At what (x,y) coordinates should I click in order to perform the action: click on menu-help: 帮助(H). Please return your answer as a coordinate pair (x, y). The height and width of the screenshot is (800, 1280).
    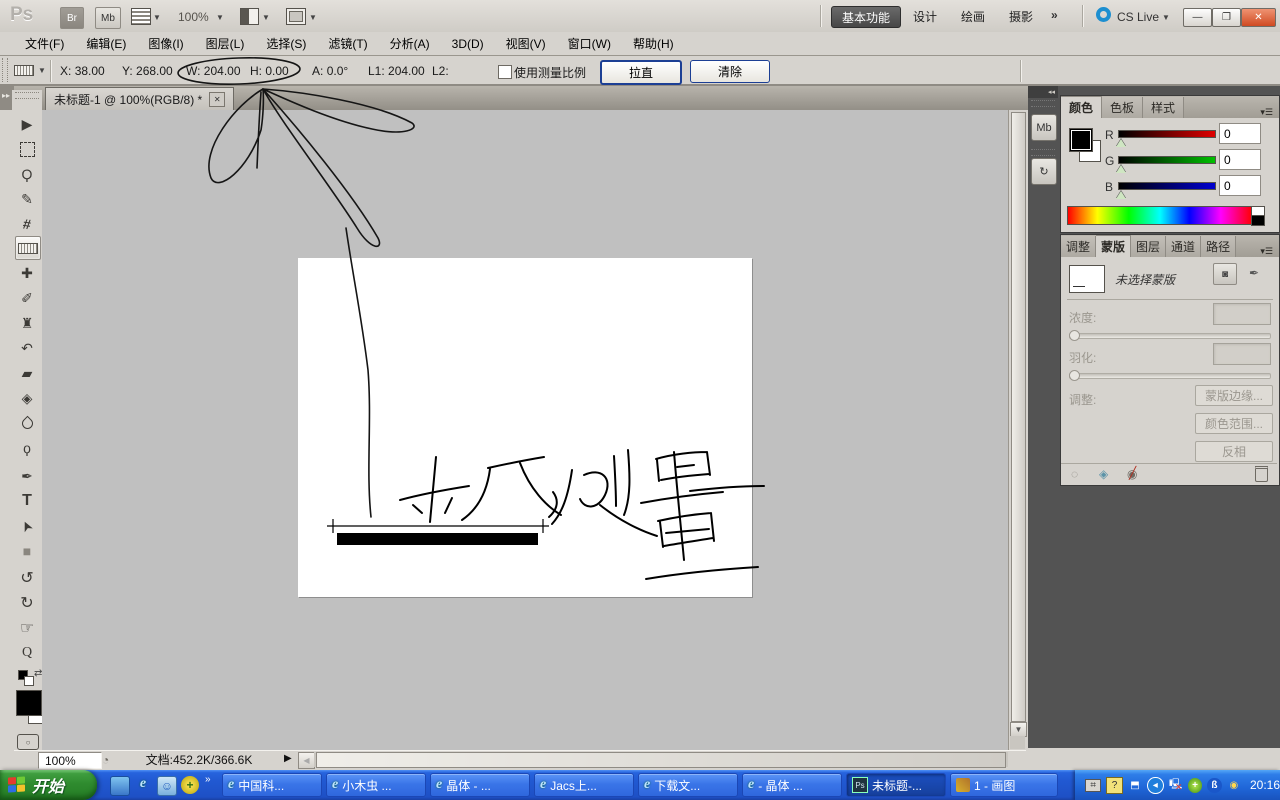
    Looking at the image, I should click on (653, 43).